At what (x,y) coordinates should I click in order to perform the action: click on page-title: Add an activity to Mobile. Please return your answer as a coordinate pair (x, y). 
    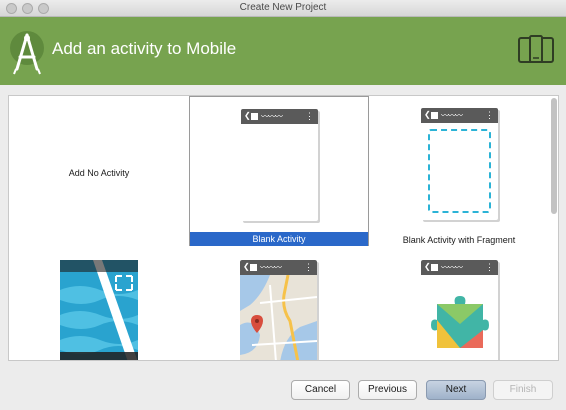
    Looking at the image, I should click on (144, 48).